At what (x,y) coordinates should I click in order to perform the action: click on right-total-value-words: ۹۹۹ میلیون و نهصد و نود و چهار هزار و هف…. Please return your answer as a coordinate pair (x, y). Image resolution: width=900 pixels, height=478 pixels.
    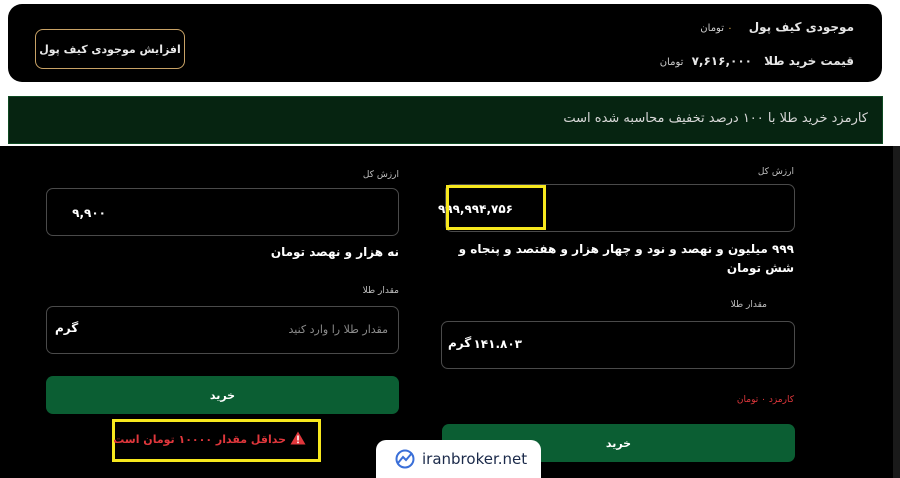
    Looking at the image, I should click on (626, 258).